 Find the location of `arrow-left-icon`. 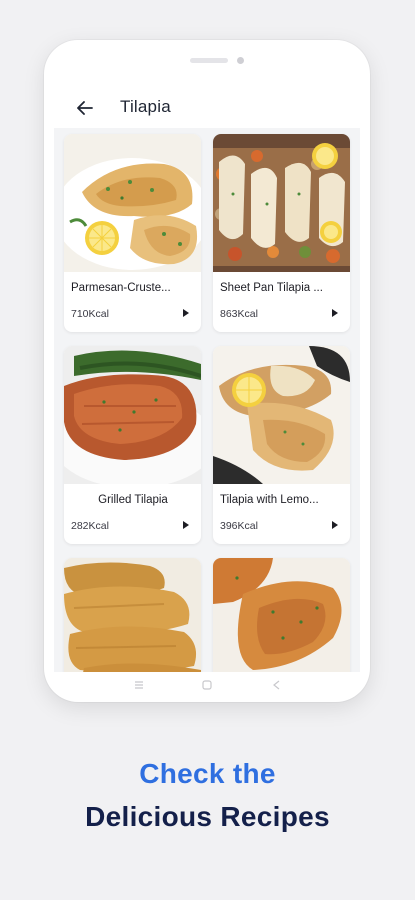

arrow-left-icon is located at coordinates (85, 108).